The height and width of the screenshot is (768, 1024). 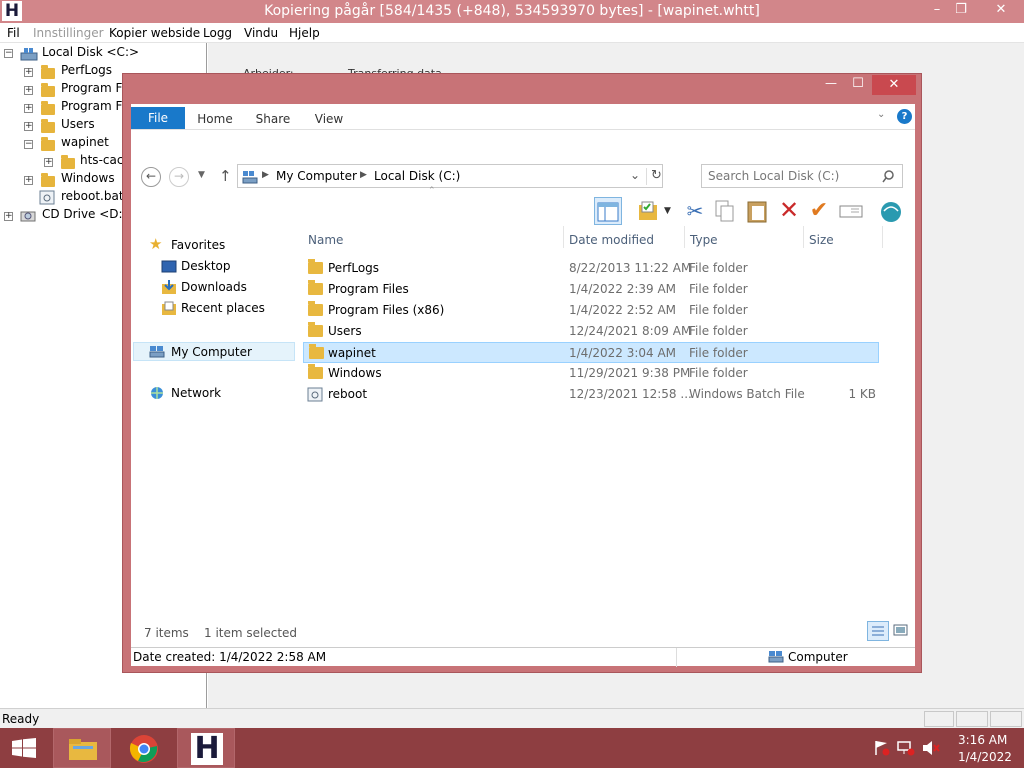 What do you see at coordinates (13, 33) in the screenshot?
I see `menu-fil: Fil` at bounding box center [13, 33].